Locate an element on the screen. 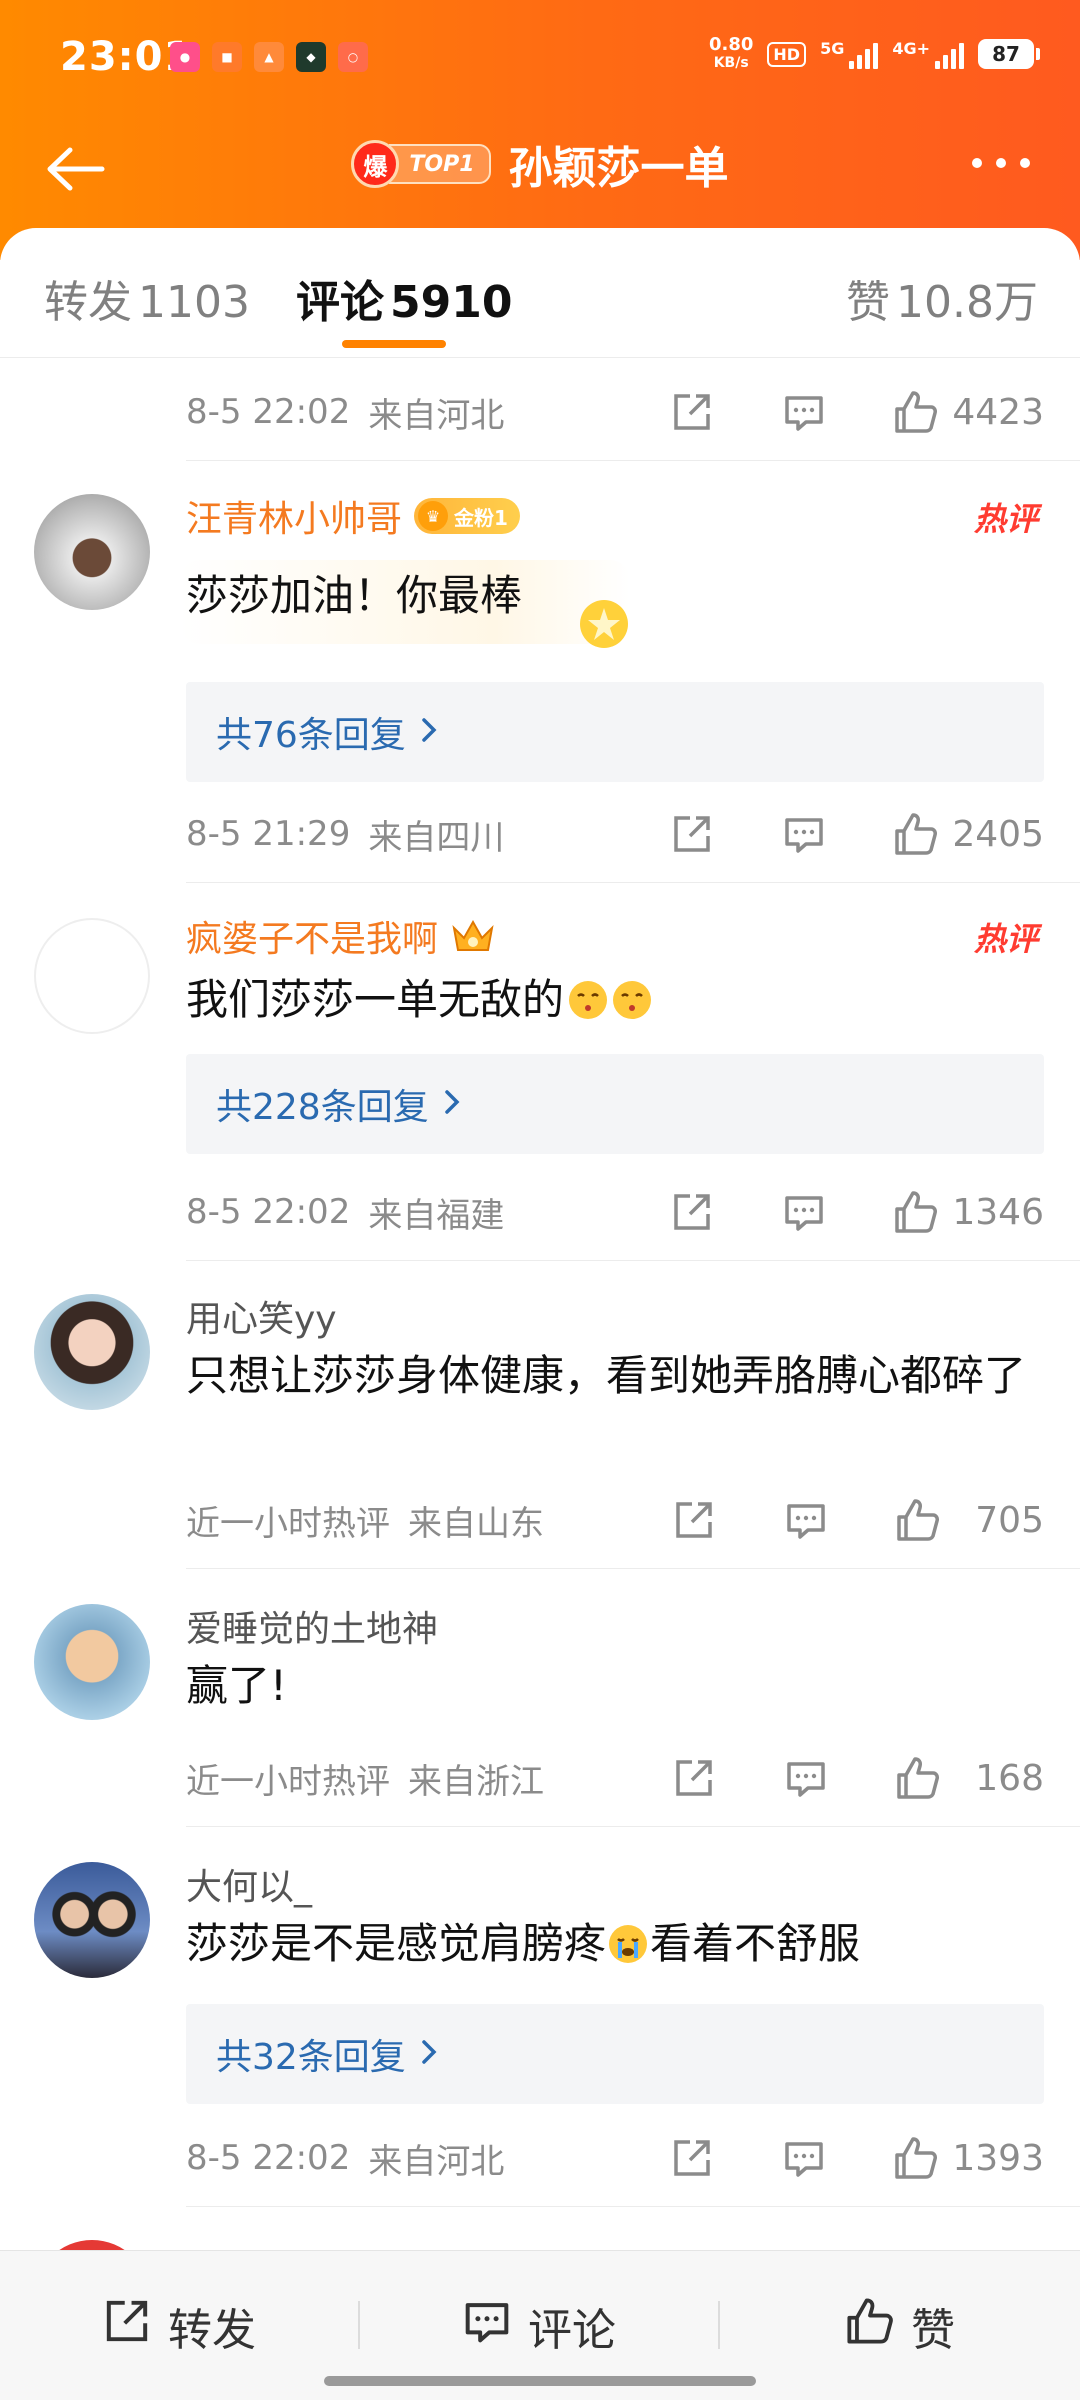  fan-badge: ♛ 金粉1 is located at coordinates (467, 516).